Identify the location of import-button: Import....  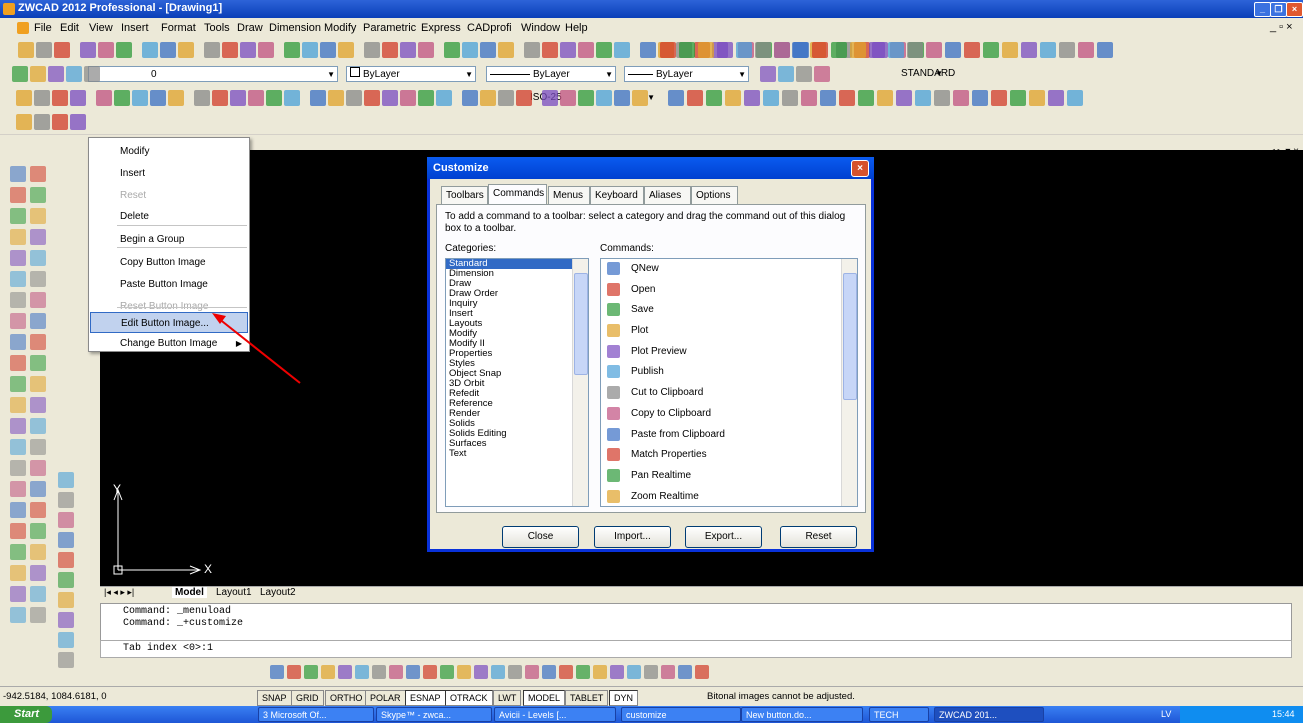
(632, 537).